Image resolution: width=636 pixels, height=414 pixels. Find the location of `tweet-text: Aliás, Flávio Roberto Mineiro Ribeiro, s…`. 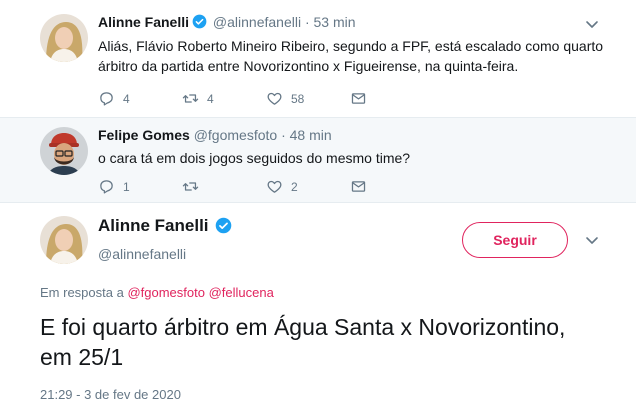

tweet-text: Aliás, Flávio Roberto Mineiro Ribeiro, s… is located at coordinates (351, 56).